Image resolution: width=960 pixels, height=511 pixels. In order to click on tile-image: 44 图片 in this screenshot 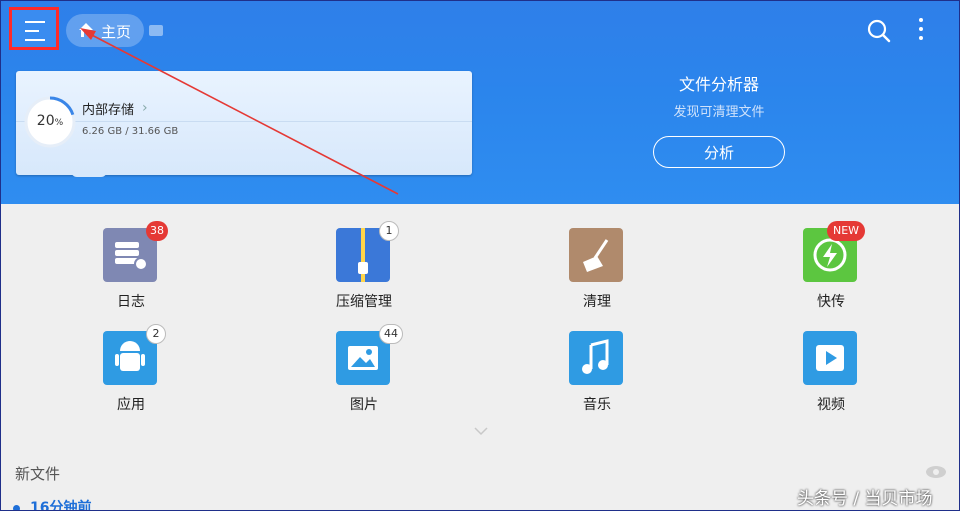, I will do `click(364, 372)`.